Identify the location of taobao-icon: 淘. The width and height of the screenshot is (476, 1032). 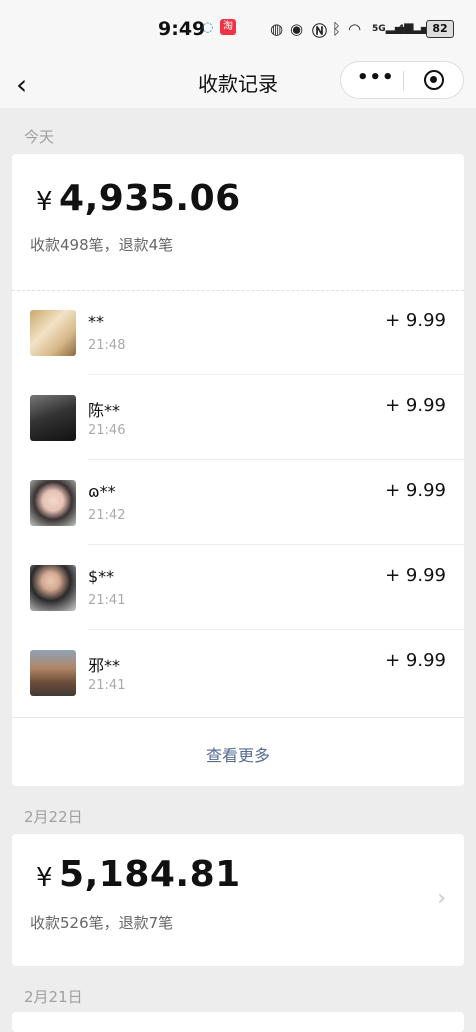
(228, 27).